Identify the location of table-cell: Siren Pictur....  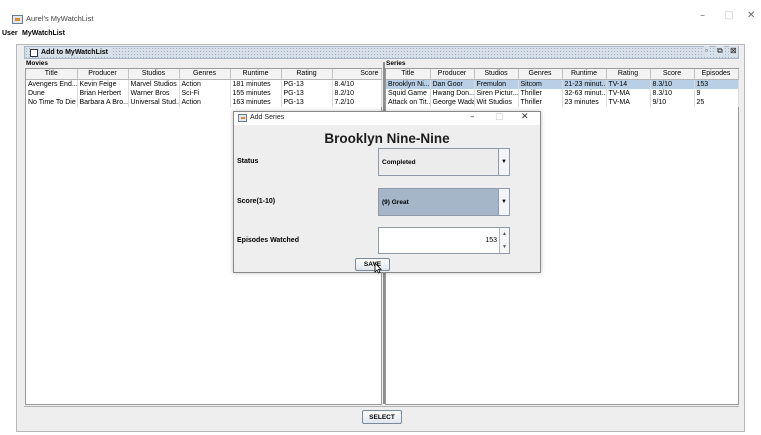
(496, 93).